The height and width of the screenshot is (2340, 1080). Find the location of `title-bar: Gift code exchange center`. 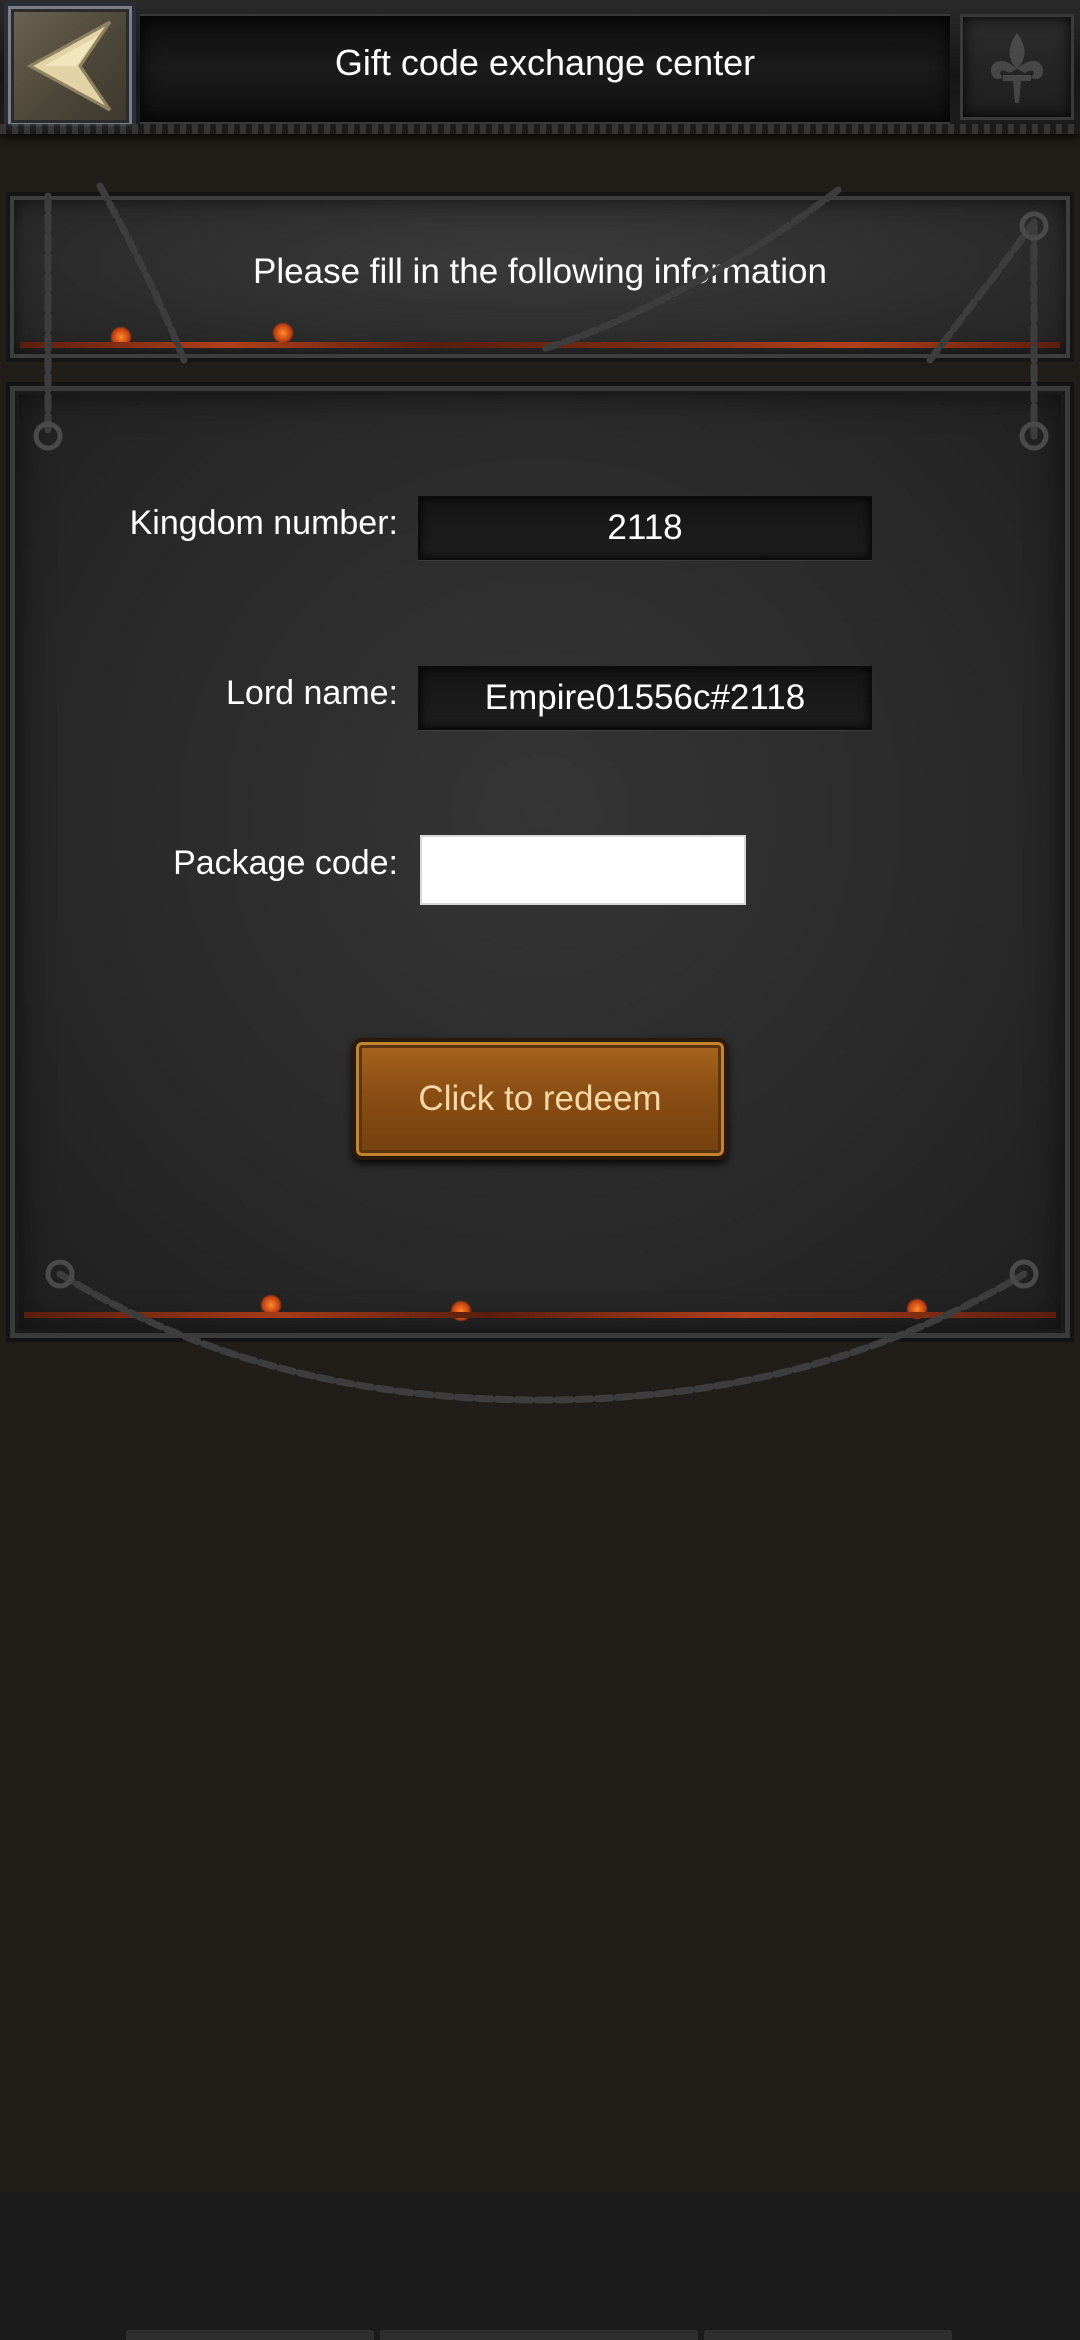

title-bar: Gift code exchange center is located at coordinates (545, 69).